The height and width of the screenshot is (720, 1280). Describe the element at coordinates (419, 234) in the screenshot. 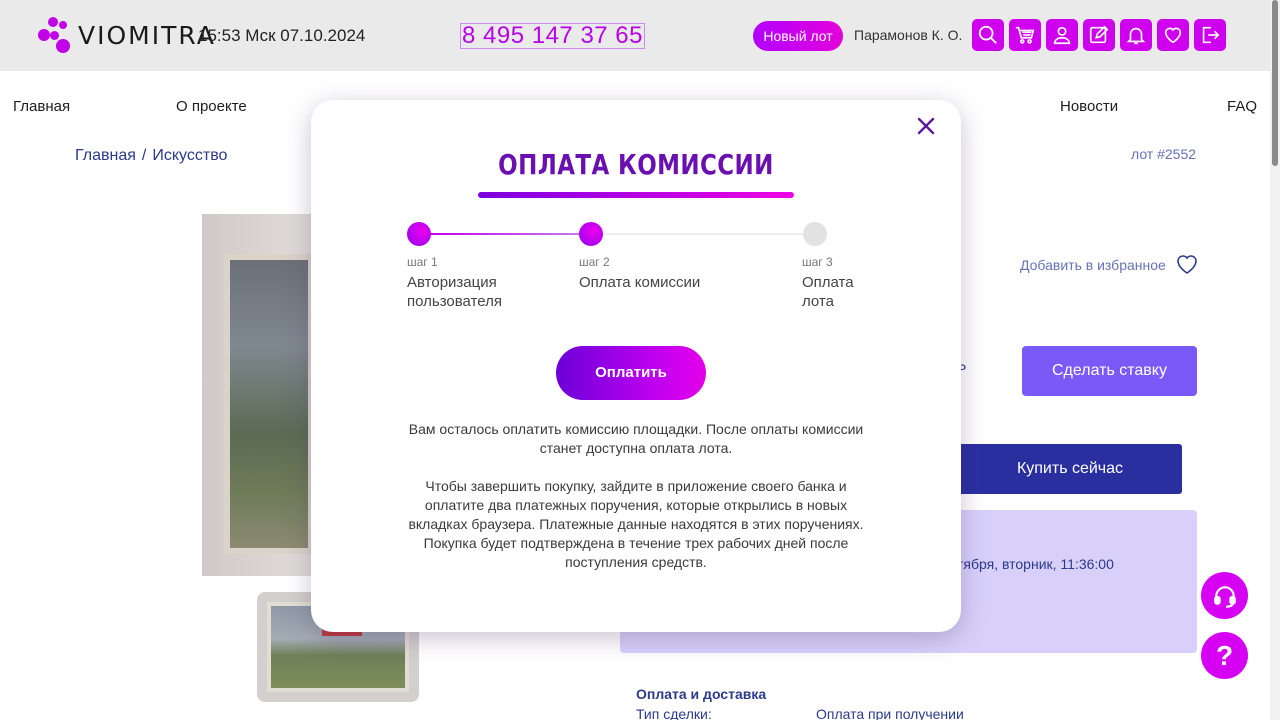

I see `step-1-indicator` at that location.